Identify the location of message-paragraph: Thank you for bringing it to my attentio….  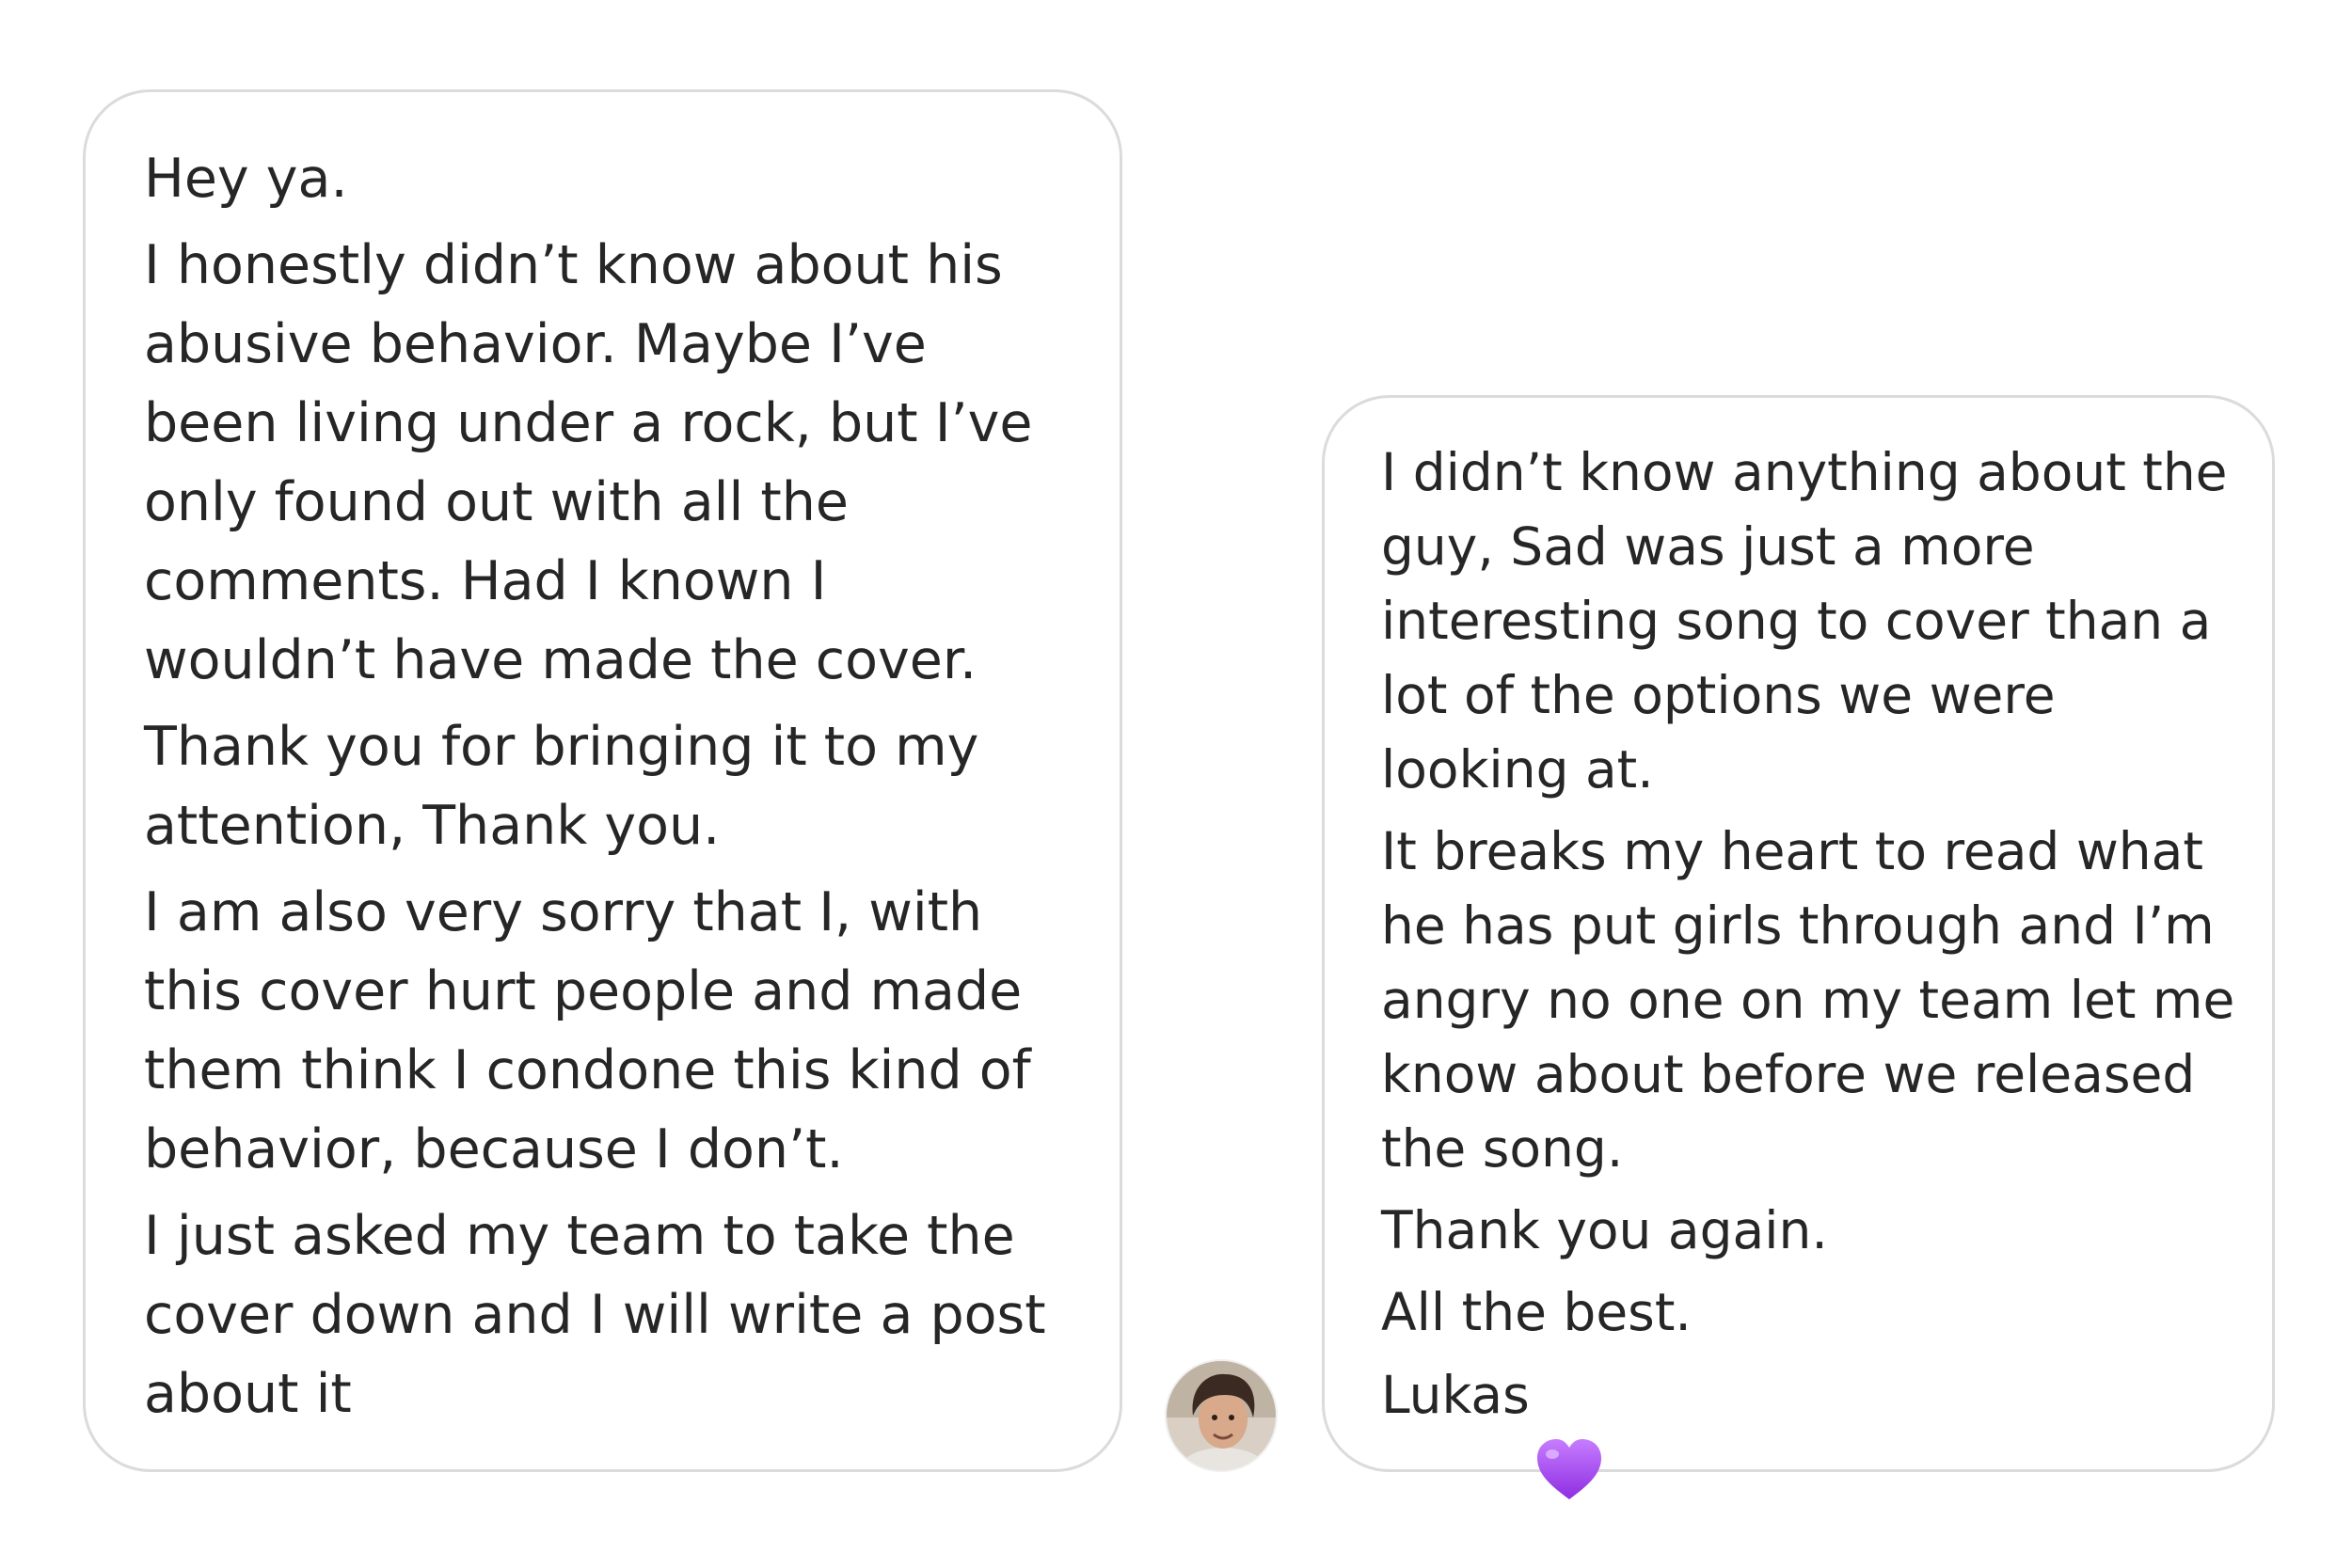
(561, 786).